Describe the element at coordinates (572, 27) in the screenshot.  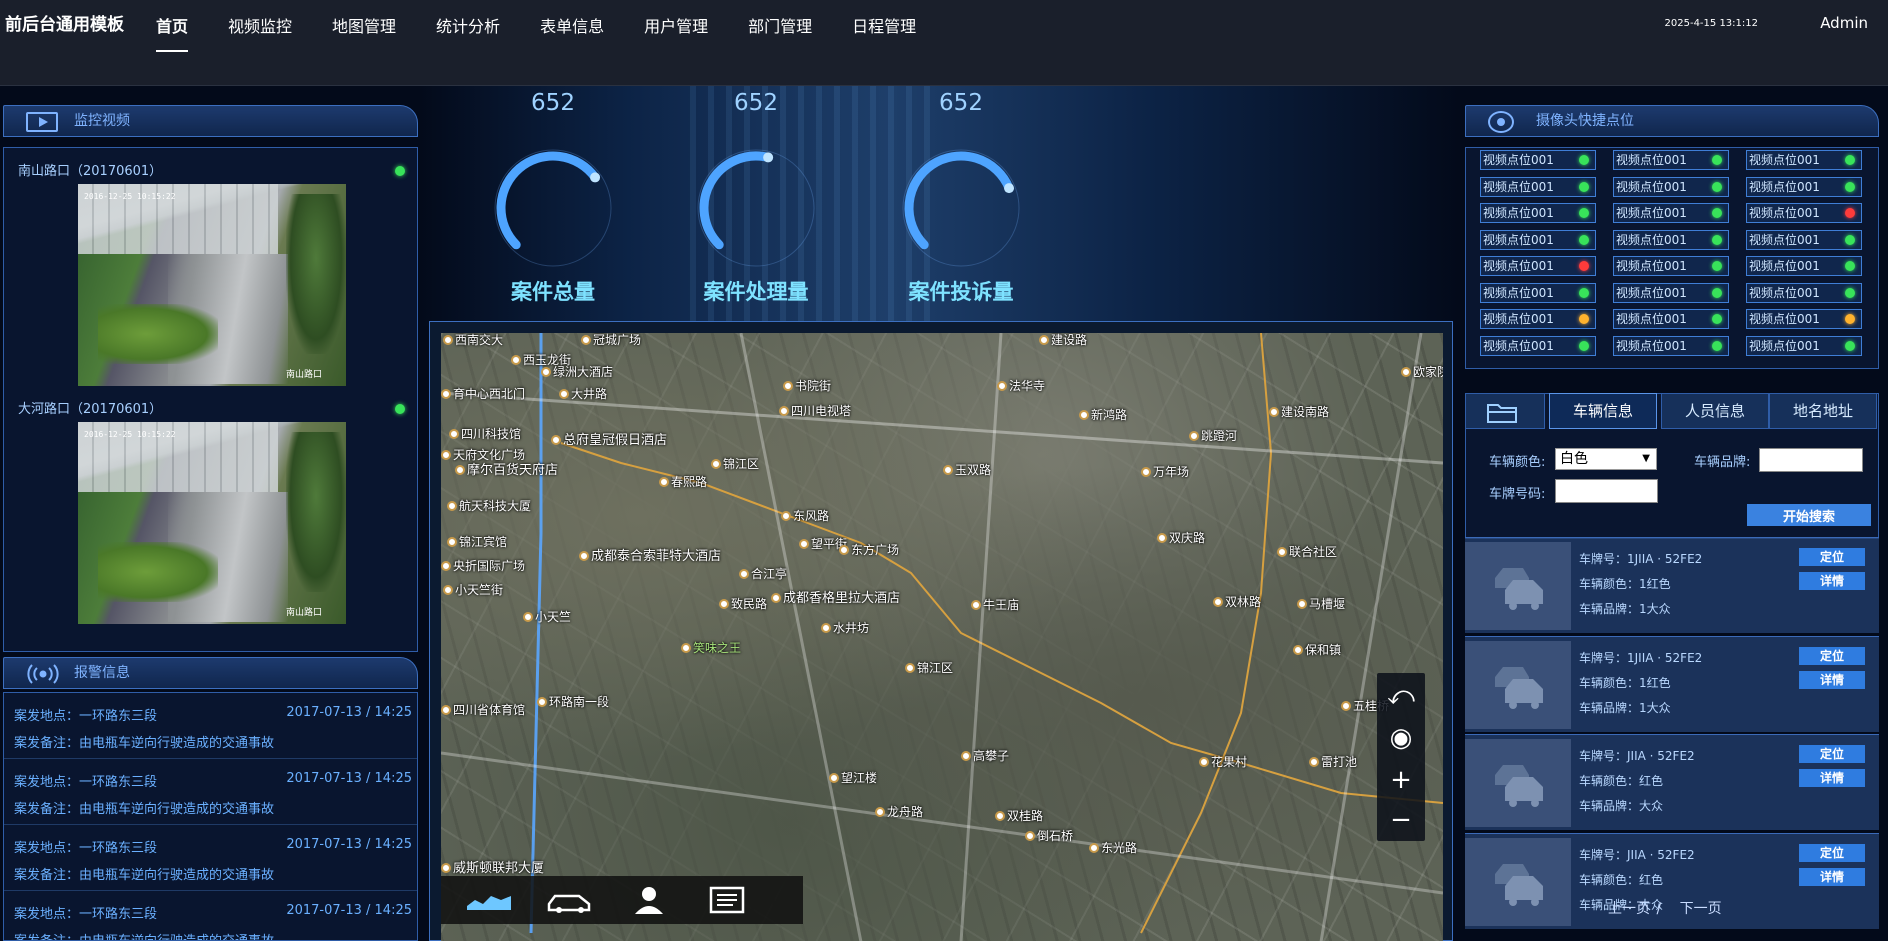
I see `nav-item: 表单信息` at that location.